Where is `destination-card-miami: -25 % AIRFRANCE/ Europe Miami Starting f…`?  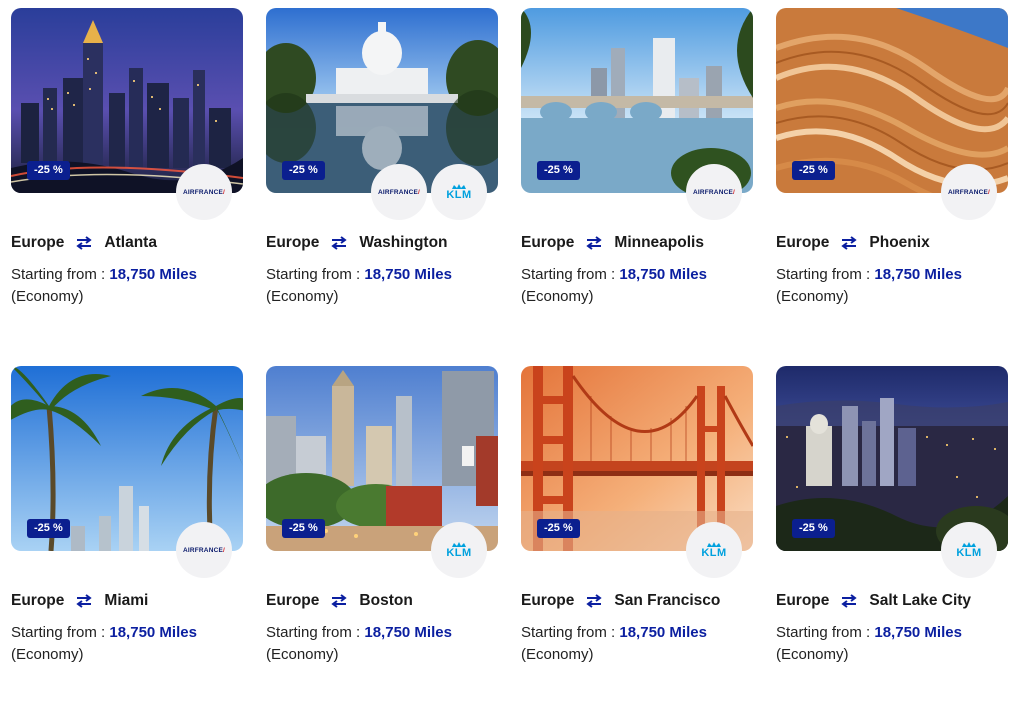
destination-card-miami: -25 % AIRFRANCE/ Europe Miami Starting f… is located at coordinates (127, 514).